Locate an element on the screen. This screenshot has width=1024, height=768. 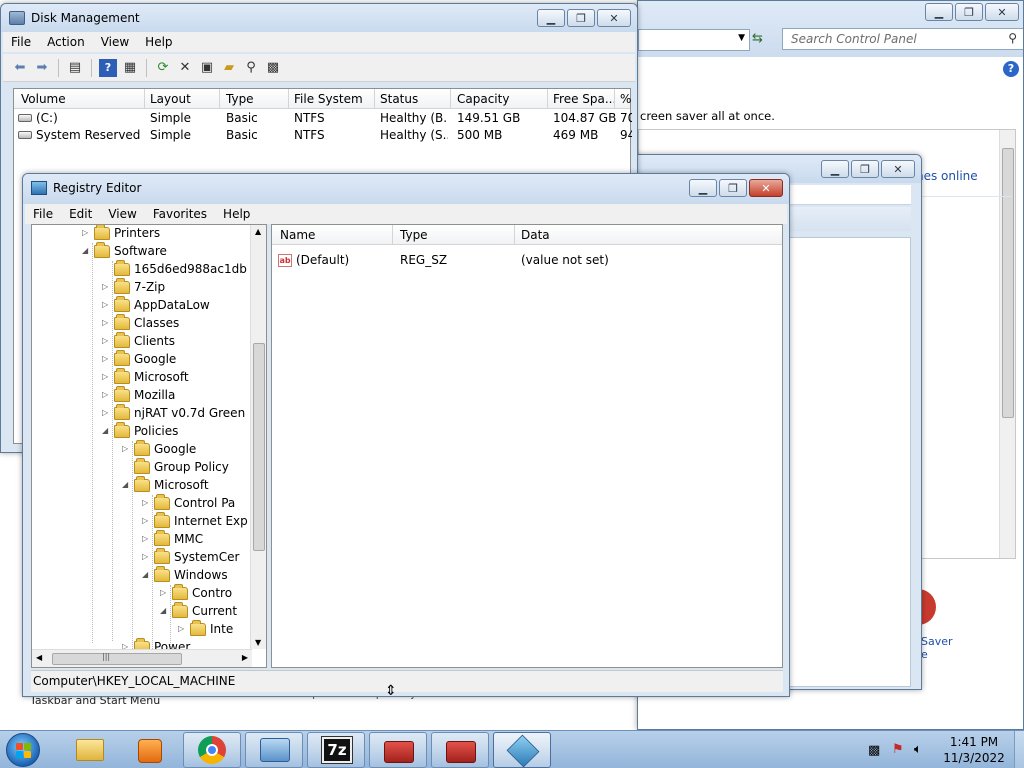
column-percent-free: % is located at coordinates (625, 99).